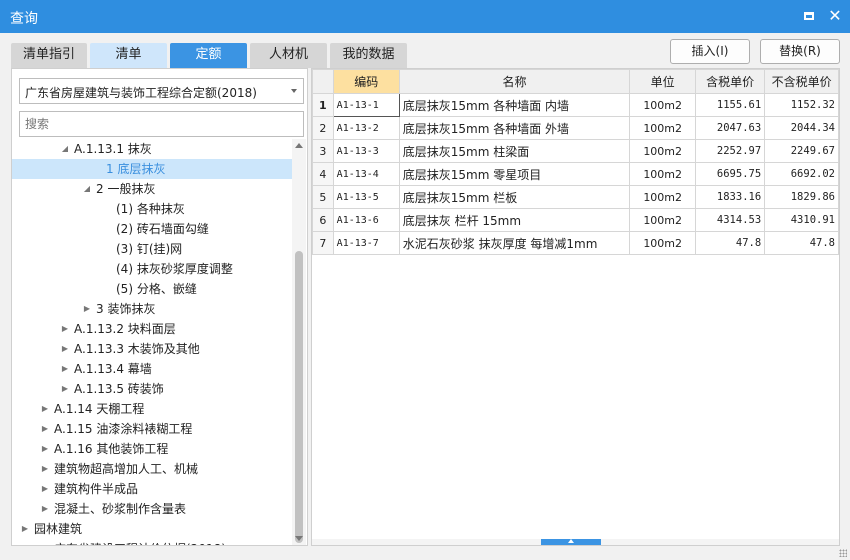  Describe the element at coordinates (809, 16) in the screenshot. I see `maximize-button` at that location.